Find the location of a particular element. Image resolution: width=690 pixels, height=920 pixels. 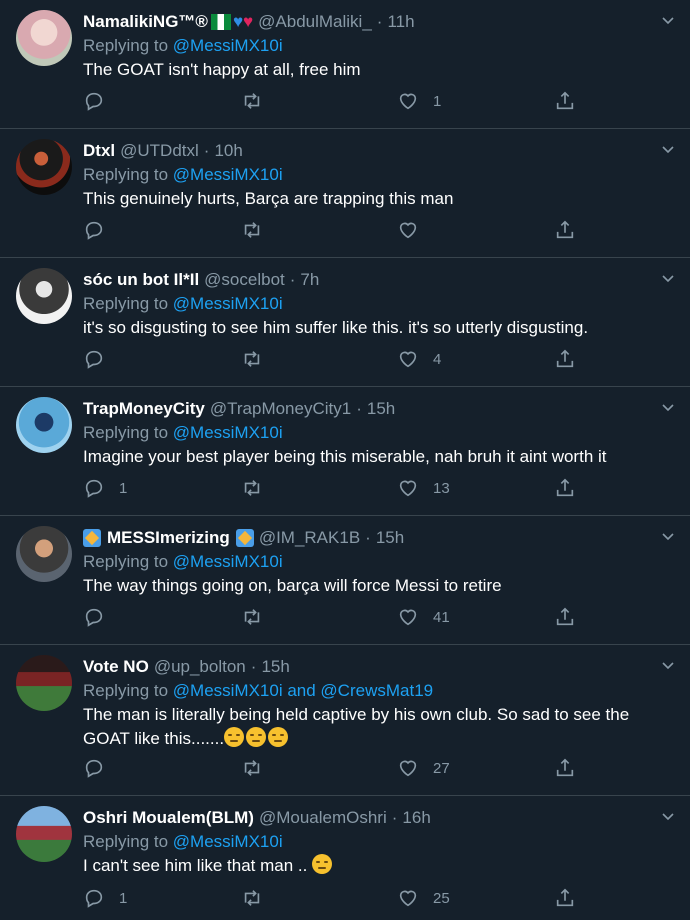

replying-to: Replying to @MessiMX10i and @CrewsMat19 is located at coordinates (378, 691).